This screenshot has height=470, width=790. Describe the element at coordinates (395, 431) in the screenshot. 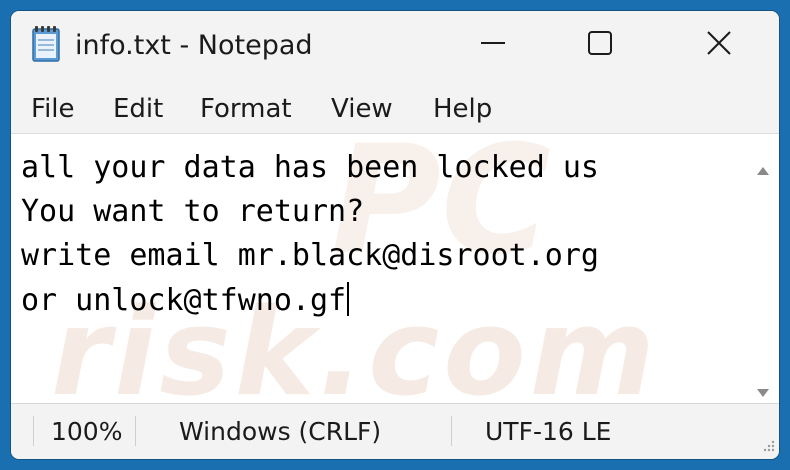

I see `status-bar: 100% Windows (CRLF) UTF-16 LE` at that location.